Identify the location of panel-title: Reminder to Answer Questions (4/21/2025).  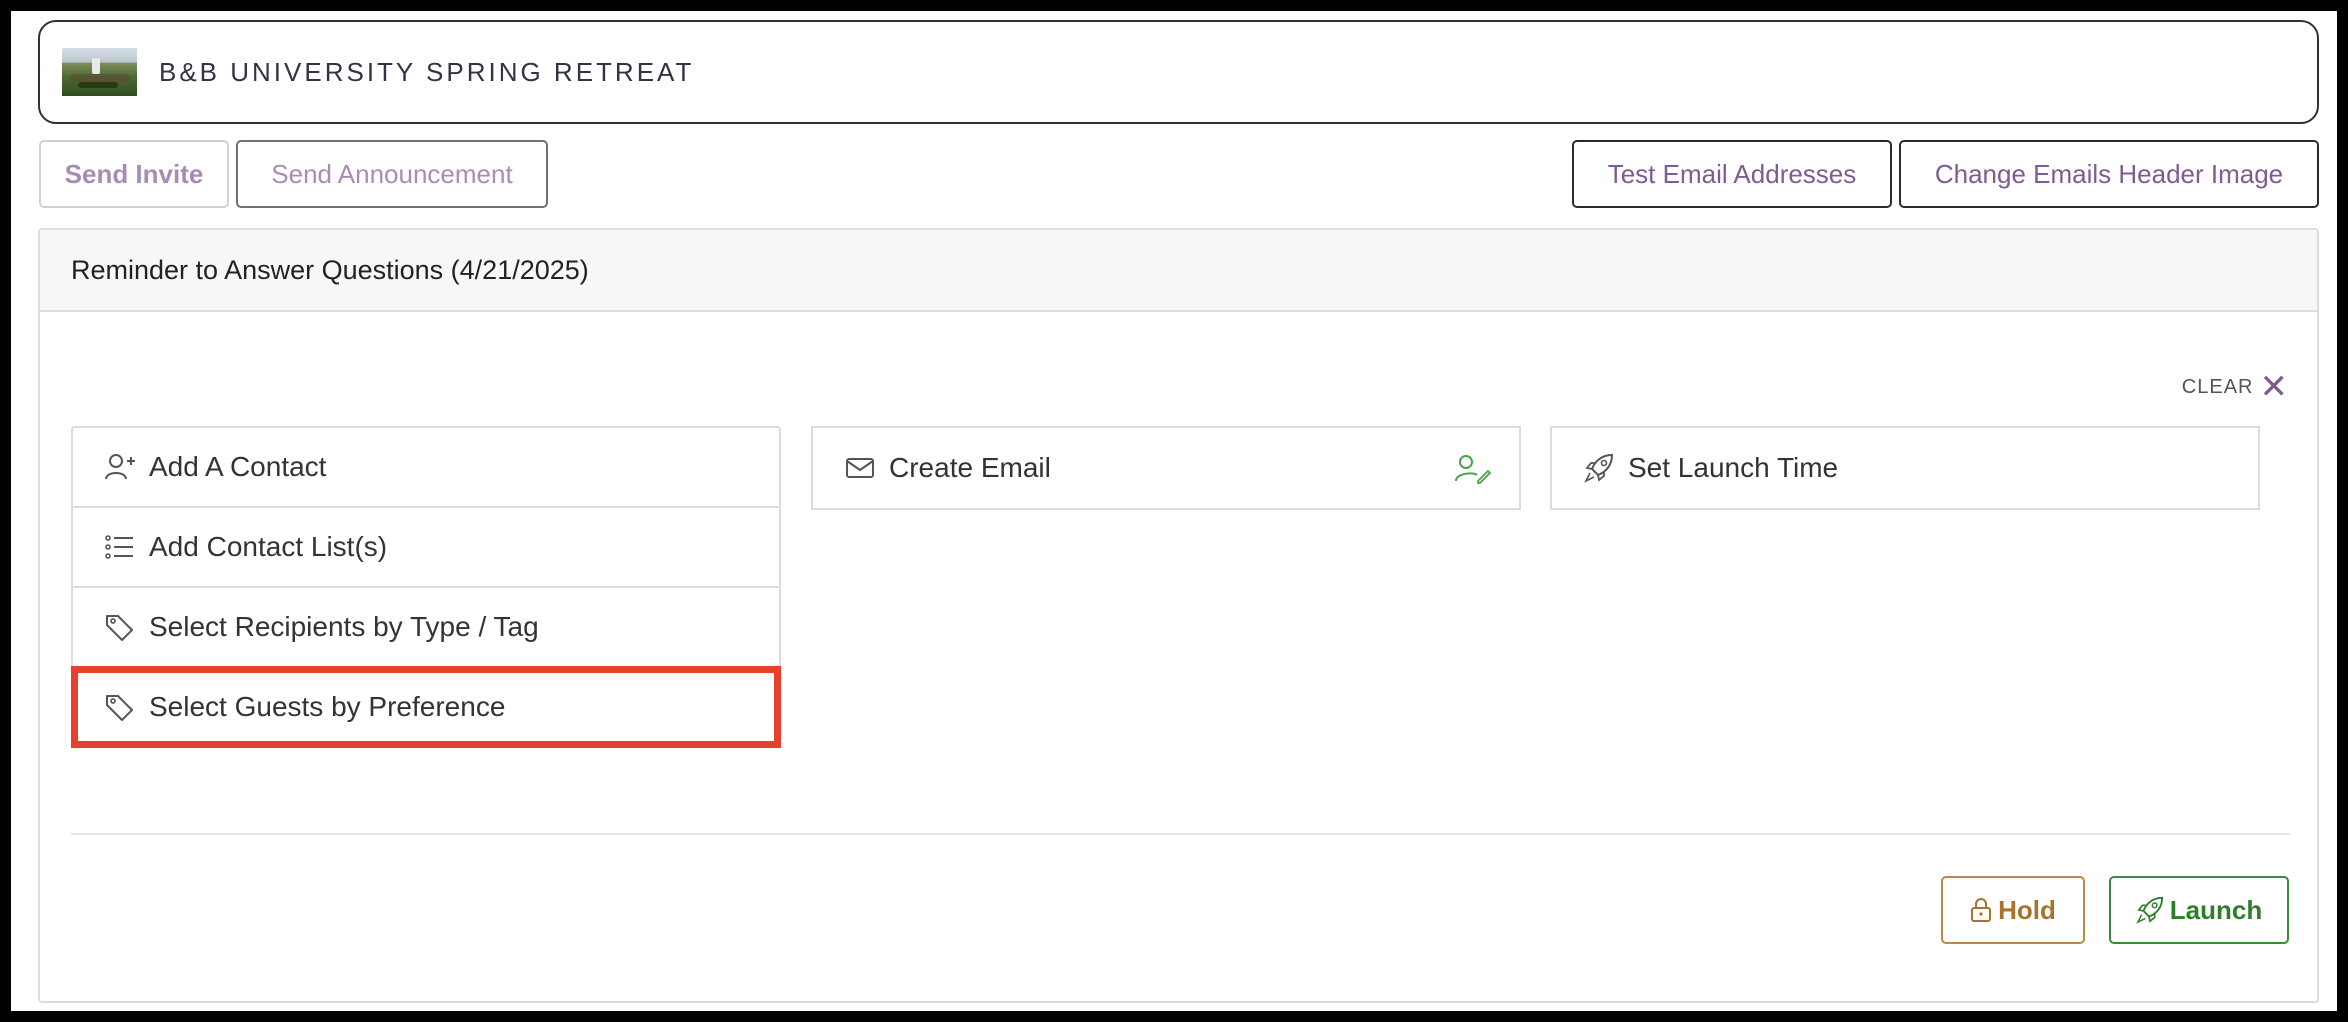
(1178, 271).